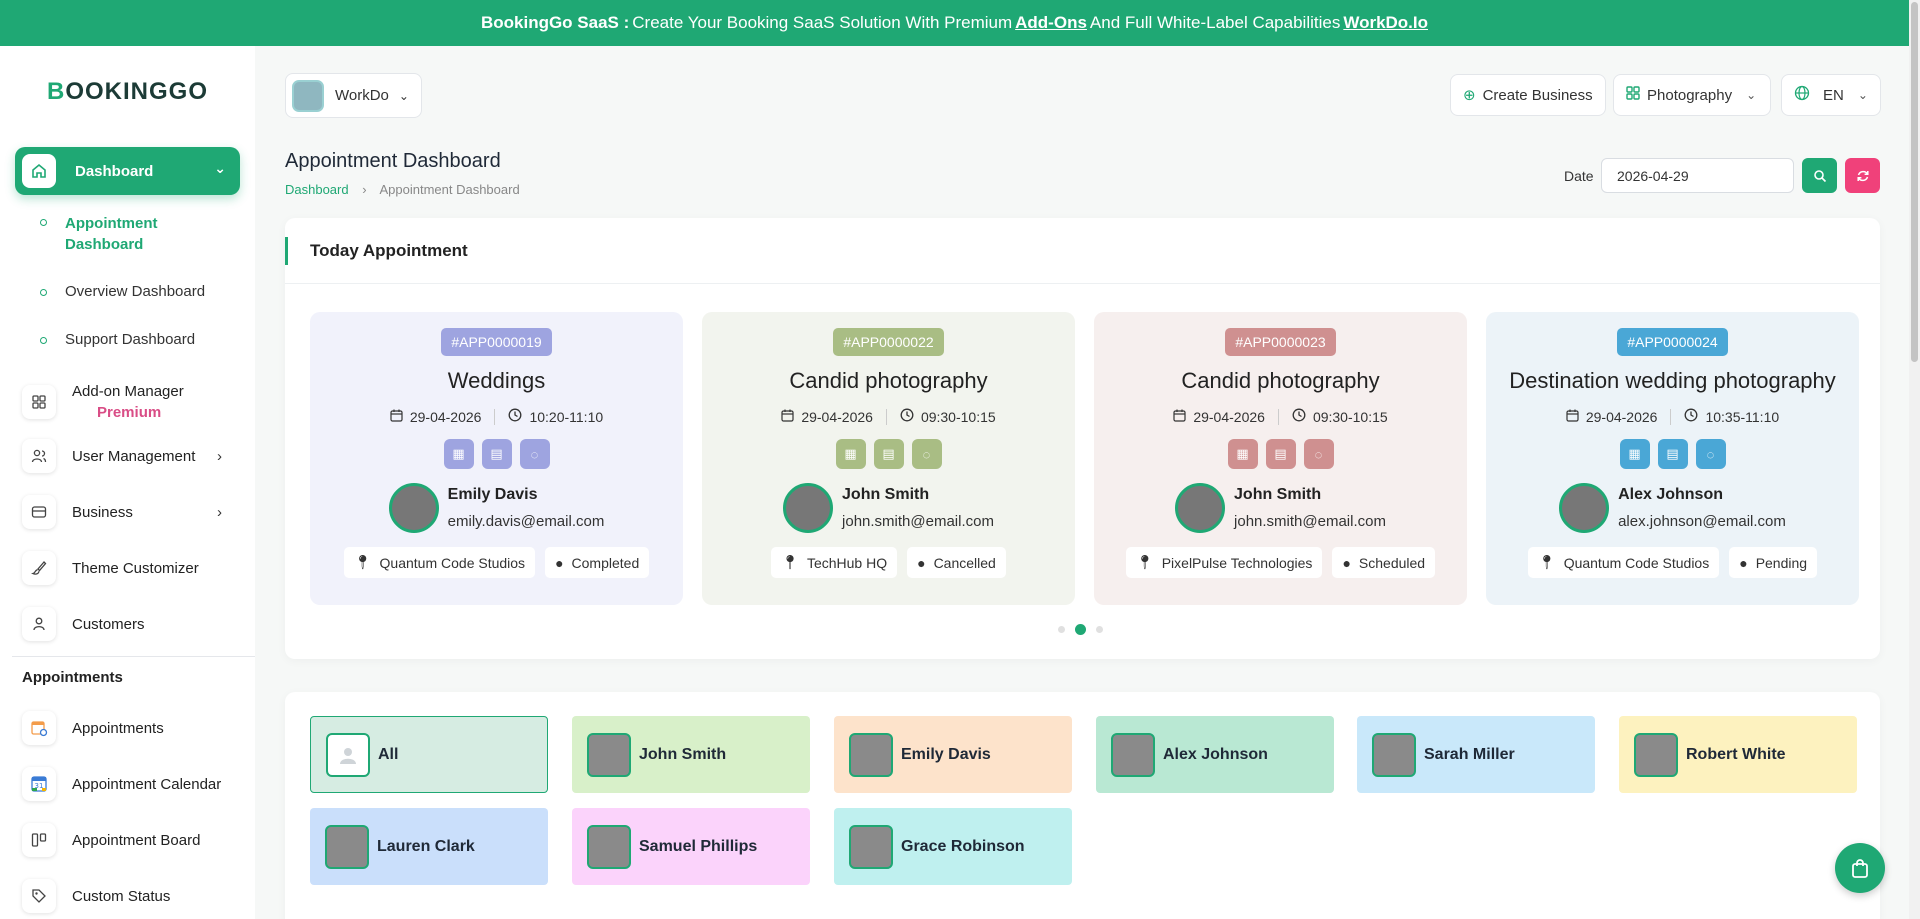 Image resolution: width=1920 pixels, height=919 pixels. Describe the element at coordinates (131, 784) in the screenshot. I see `sidebar-item-appointment-calendar: 31 Appointment Calendar` at that location.